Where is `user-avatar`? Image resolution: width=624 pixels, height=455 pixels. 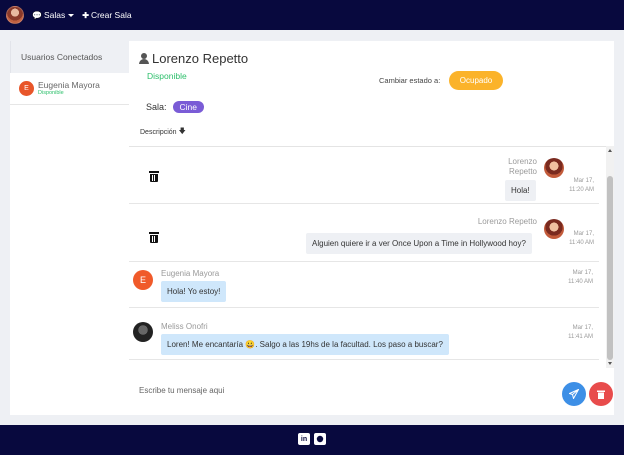
user-avatar is located at coordinates (15, 15).